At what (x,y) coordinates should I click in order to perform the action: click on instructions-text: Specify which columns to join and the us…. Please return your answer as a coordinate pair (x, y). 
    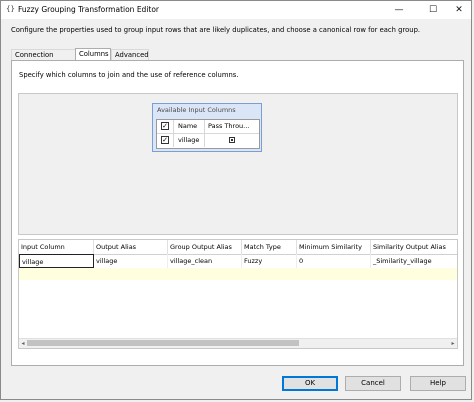
    Looking at the image, I should click on (129, 75).